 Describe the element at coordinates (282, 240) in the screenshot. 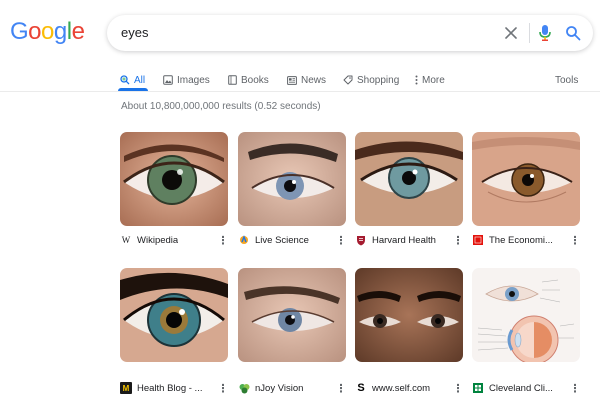

I see `site-name: Live Science` at that location.